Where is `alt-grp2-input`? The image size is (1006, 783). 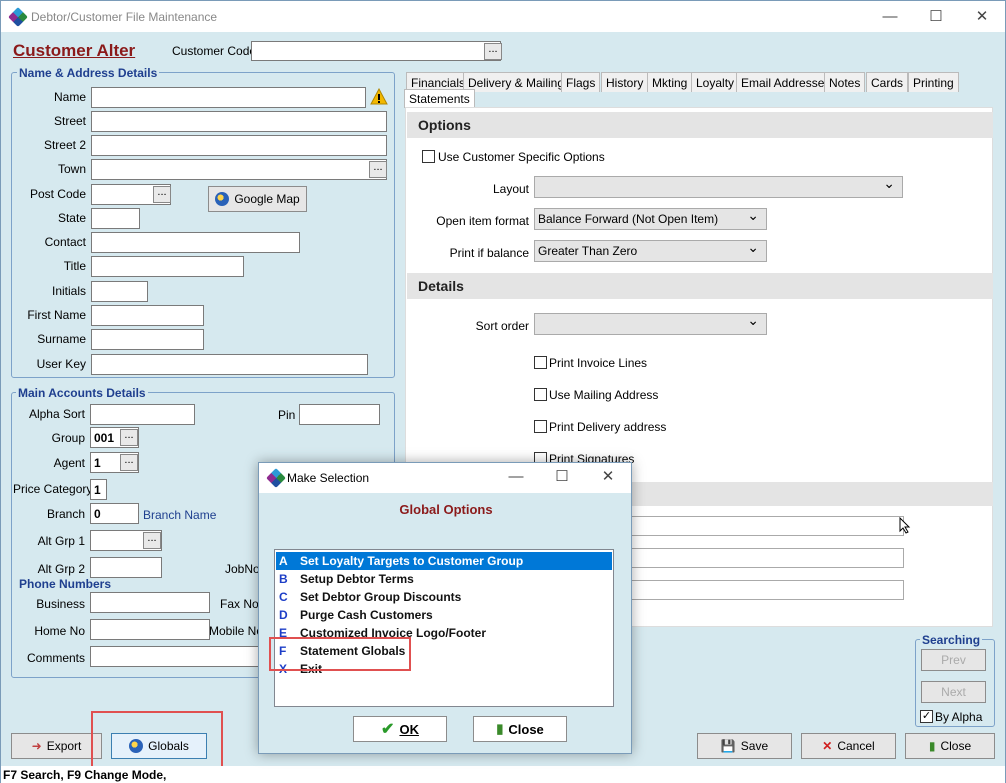 alt-grp2-input is located at coordinates (126, 567).